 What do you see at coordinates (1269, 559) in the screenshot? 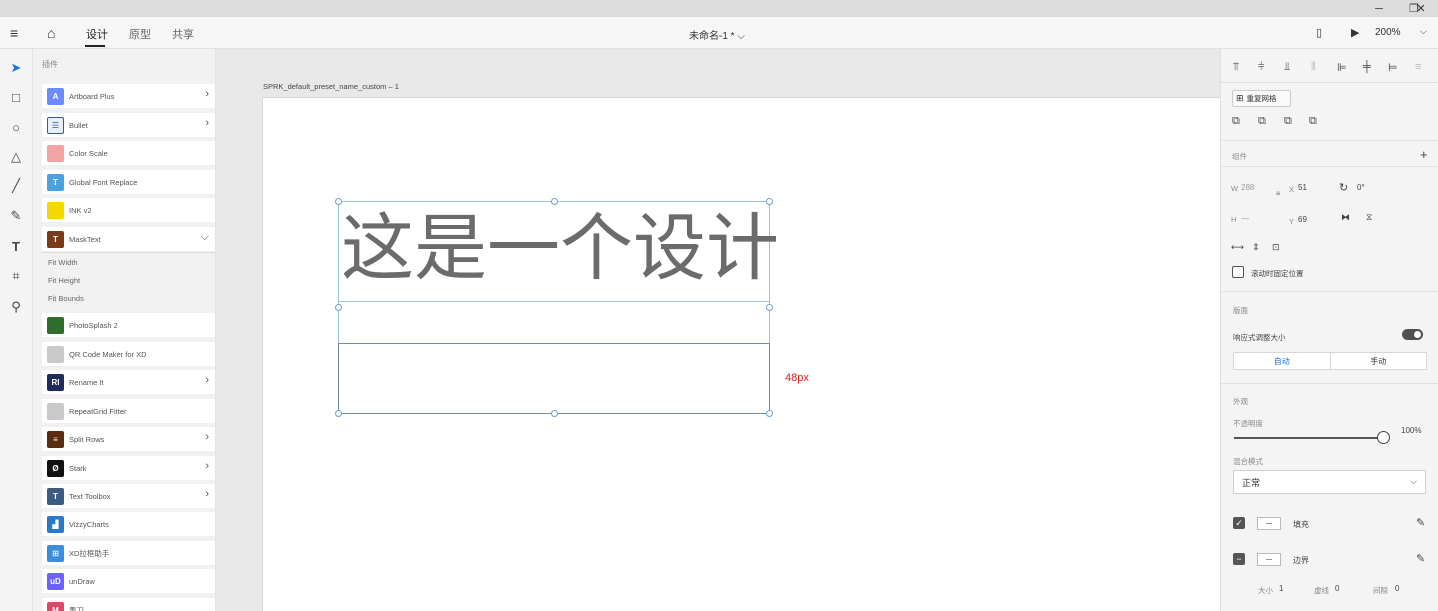
I see `border-swatch` at bounding box center [1269, 559].